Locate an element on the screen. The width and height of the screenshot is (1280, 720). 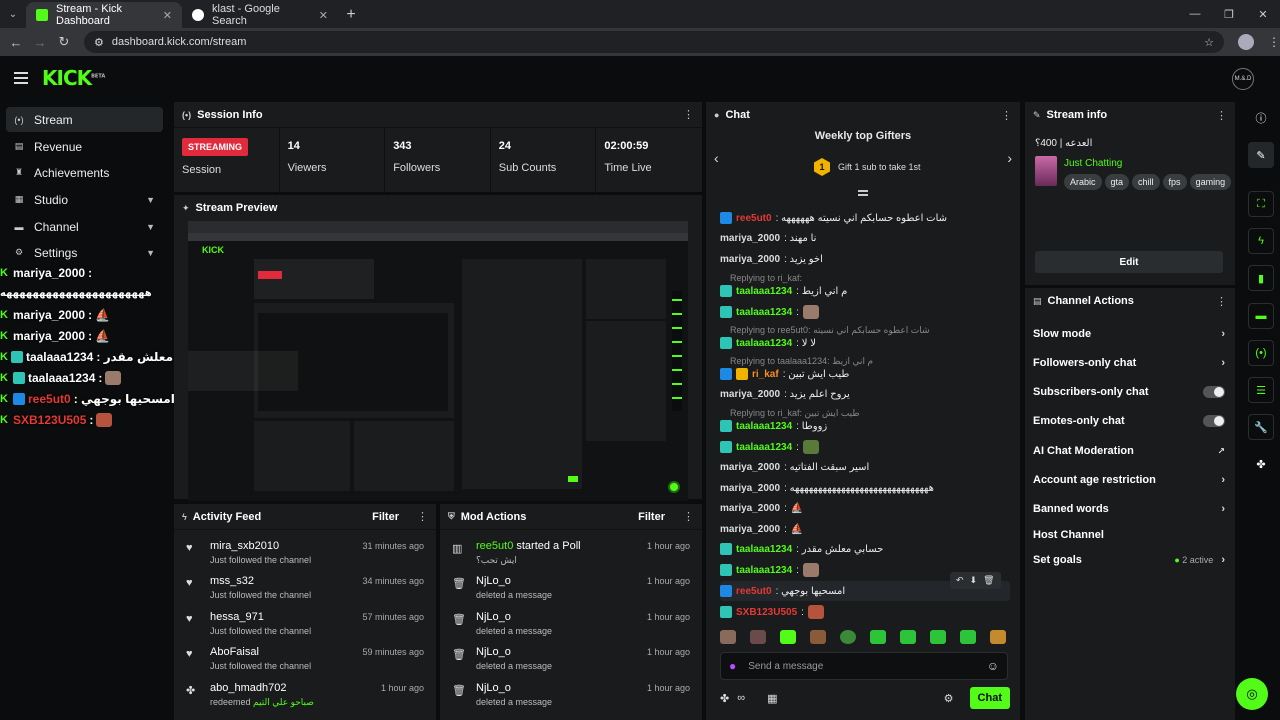
account-age-row: Account age restriction › is located at coordinates (1129, 480).